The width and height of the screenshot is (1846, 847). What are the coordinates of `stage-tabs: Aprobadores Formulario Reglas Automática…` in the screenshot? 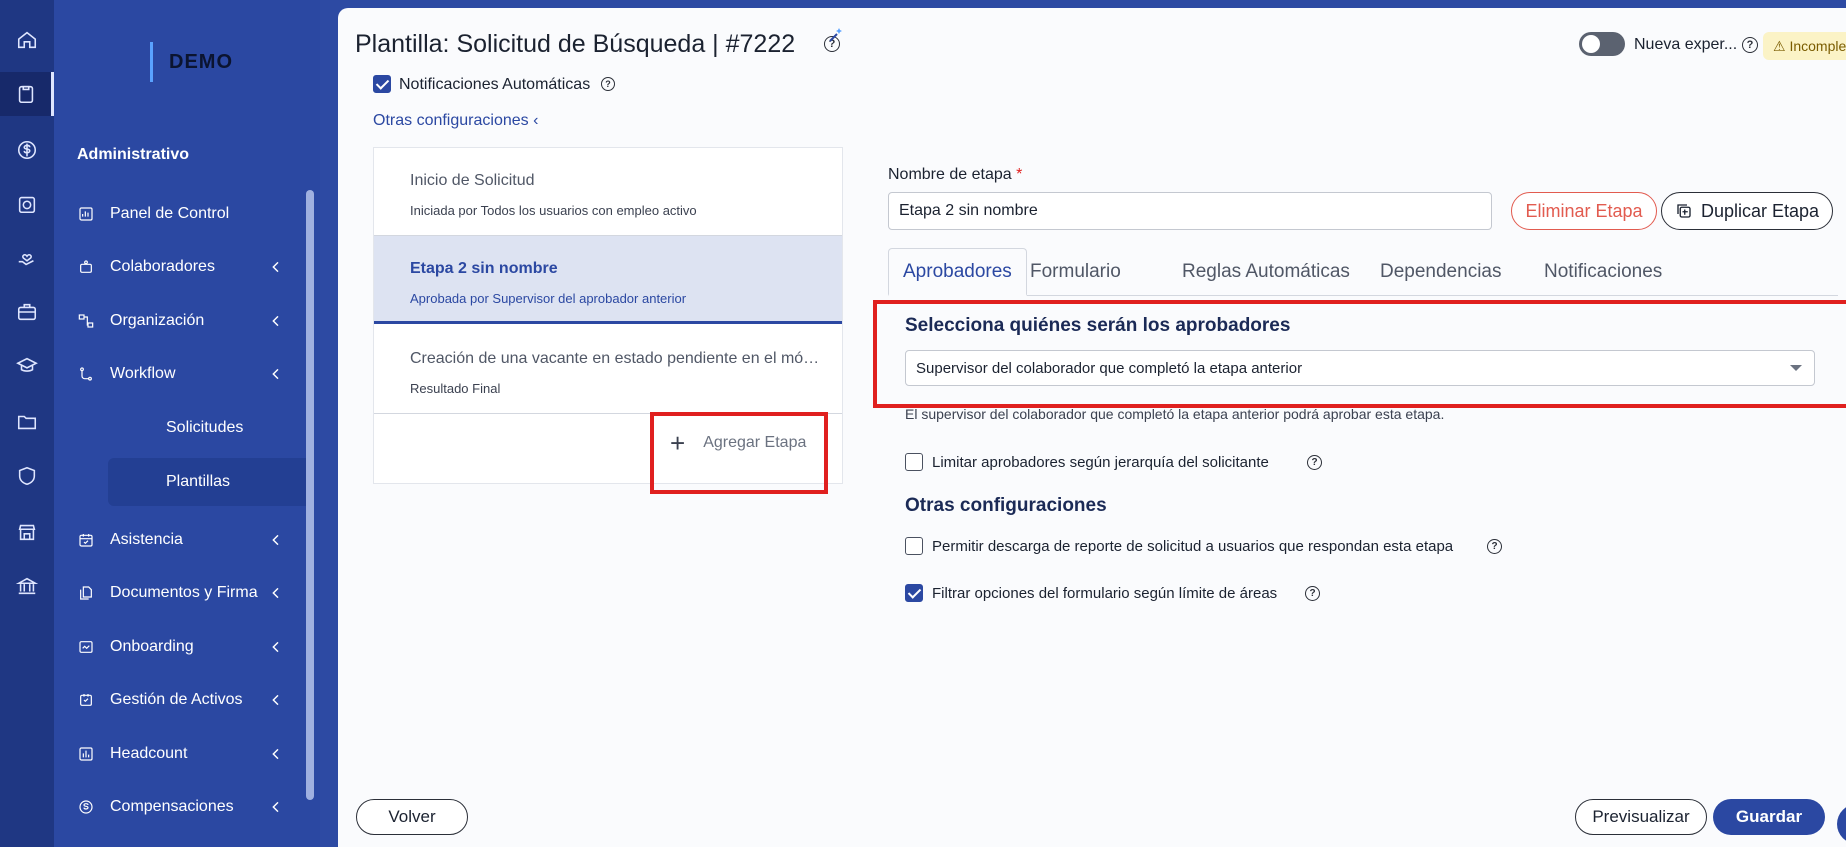 It's located at (1363, 272).